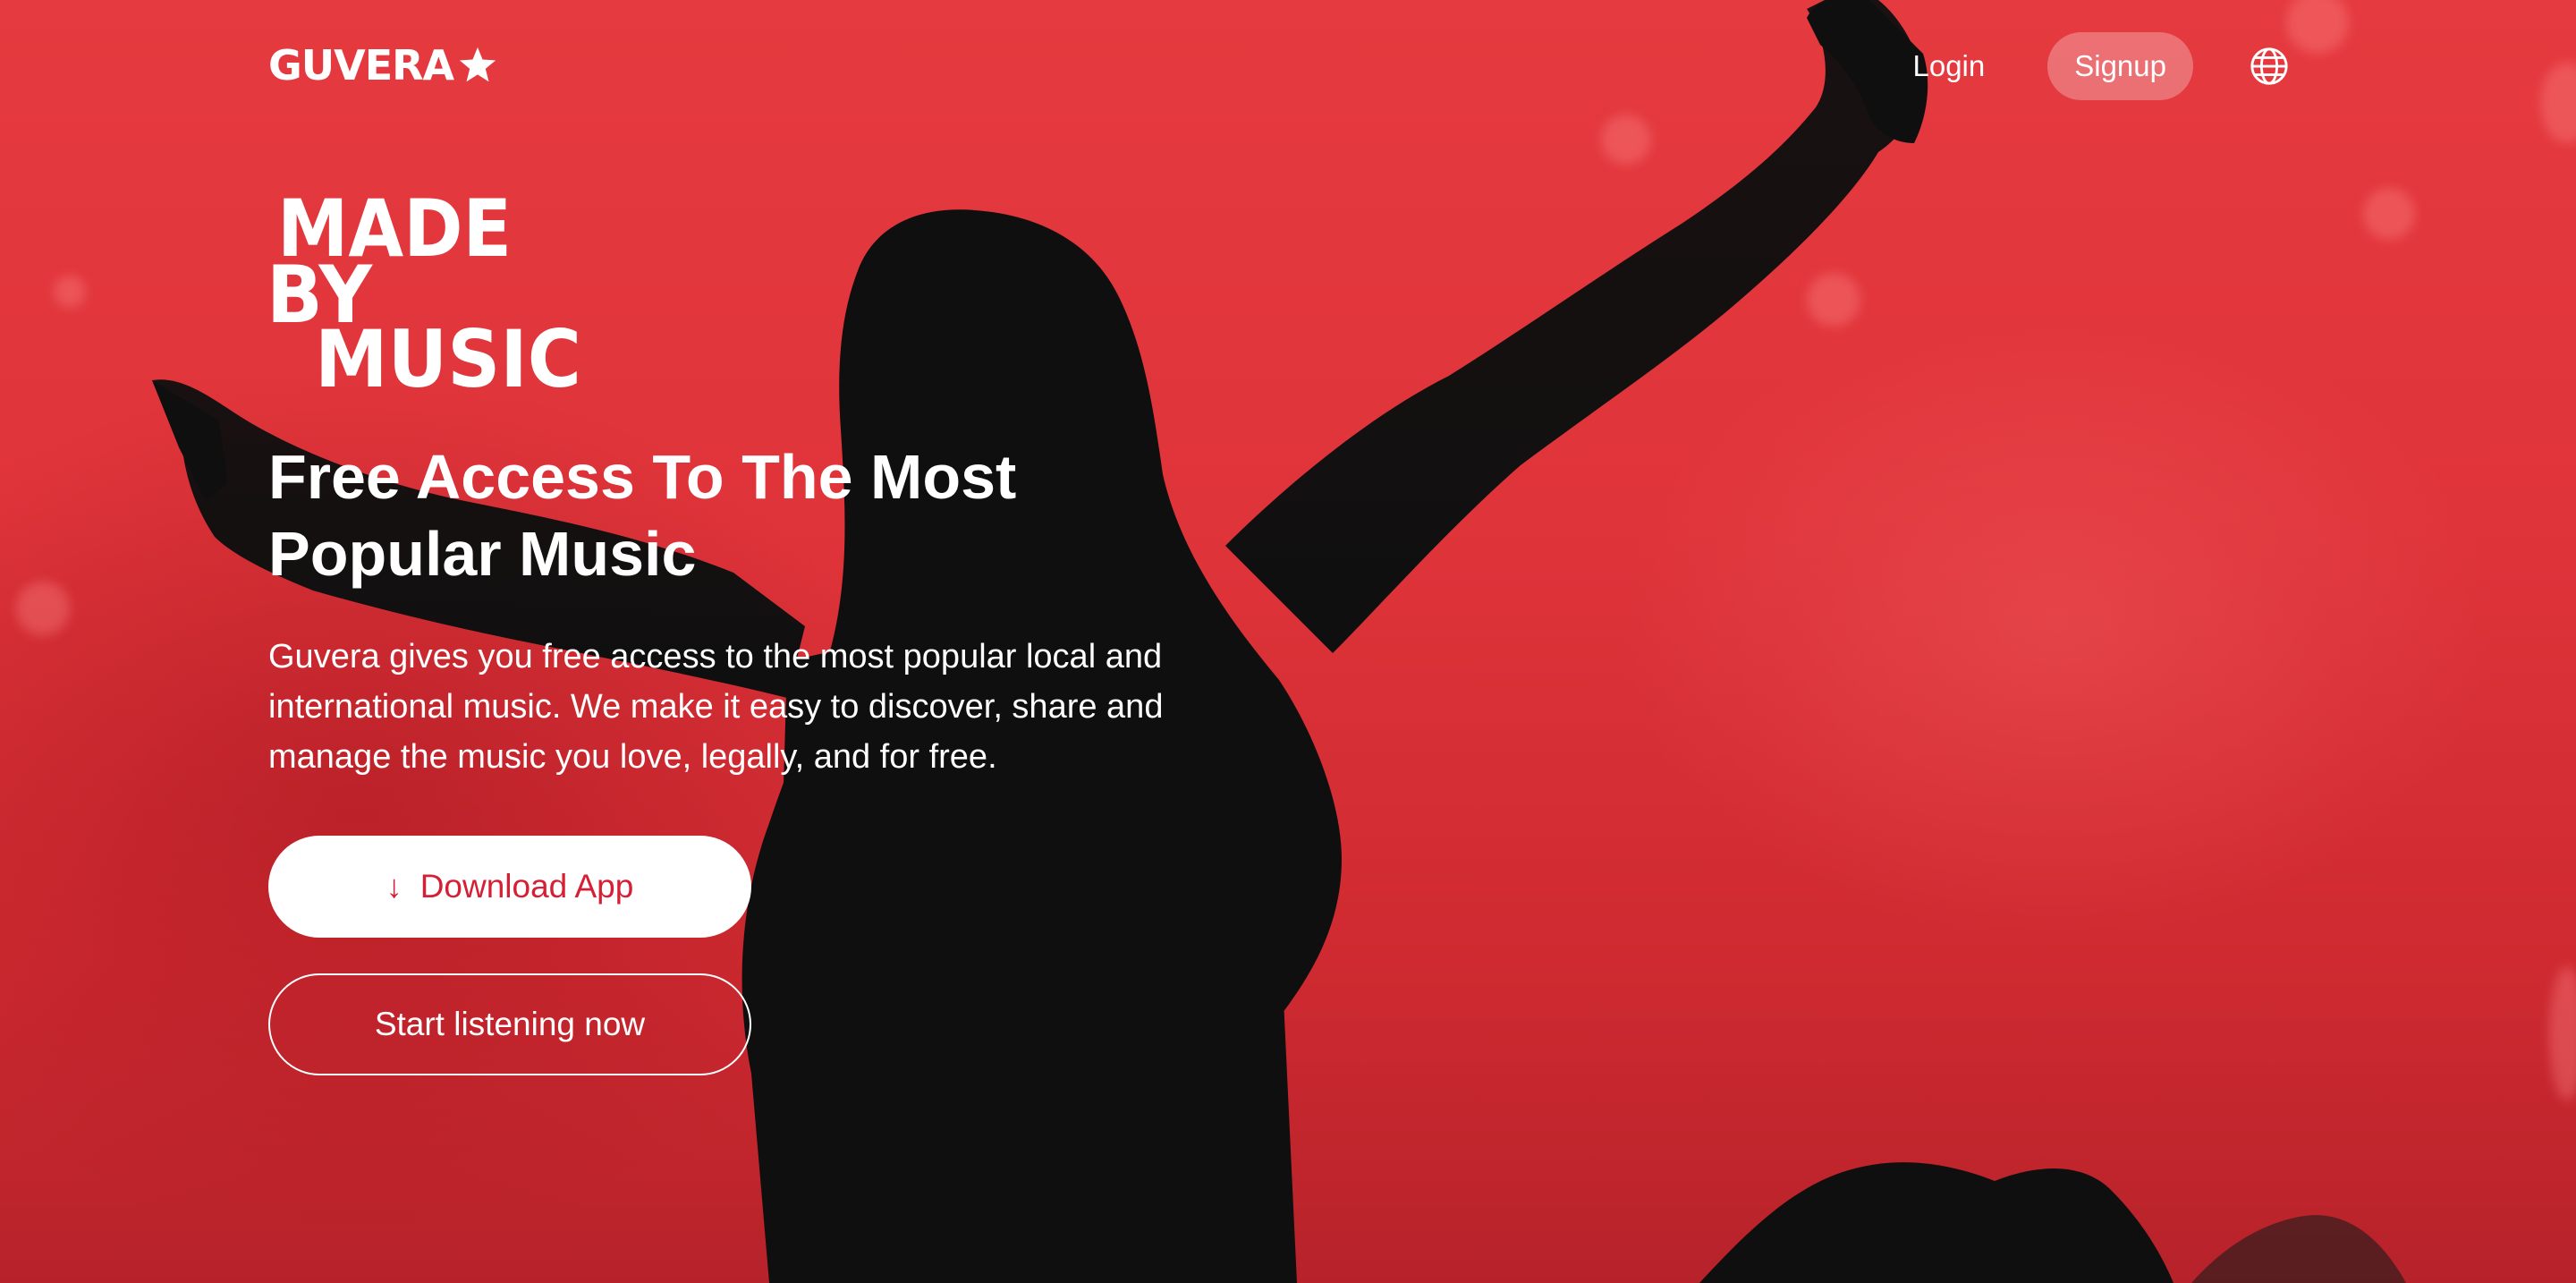 The width and height of the screenshot is (2576, 1283). I want to click on login-link: Login, so click(1948, 66).